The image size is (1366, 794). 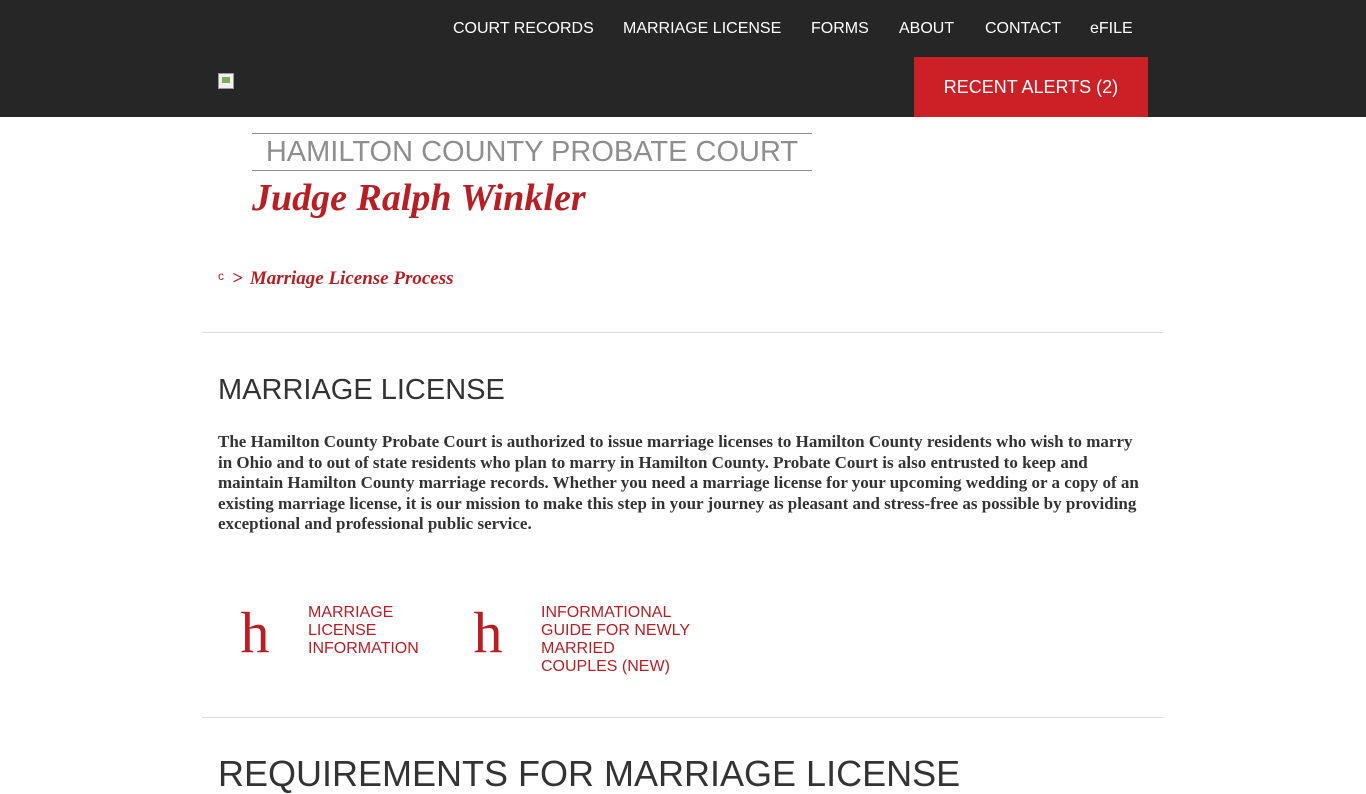 What do you see at coordinates (221, 276) in the screenshot?
I see `home-icon: c` at bounding box center [221, 276].